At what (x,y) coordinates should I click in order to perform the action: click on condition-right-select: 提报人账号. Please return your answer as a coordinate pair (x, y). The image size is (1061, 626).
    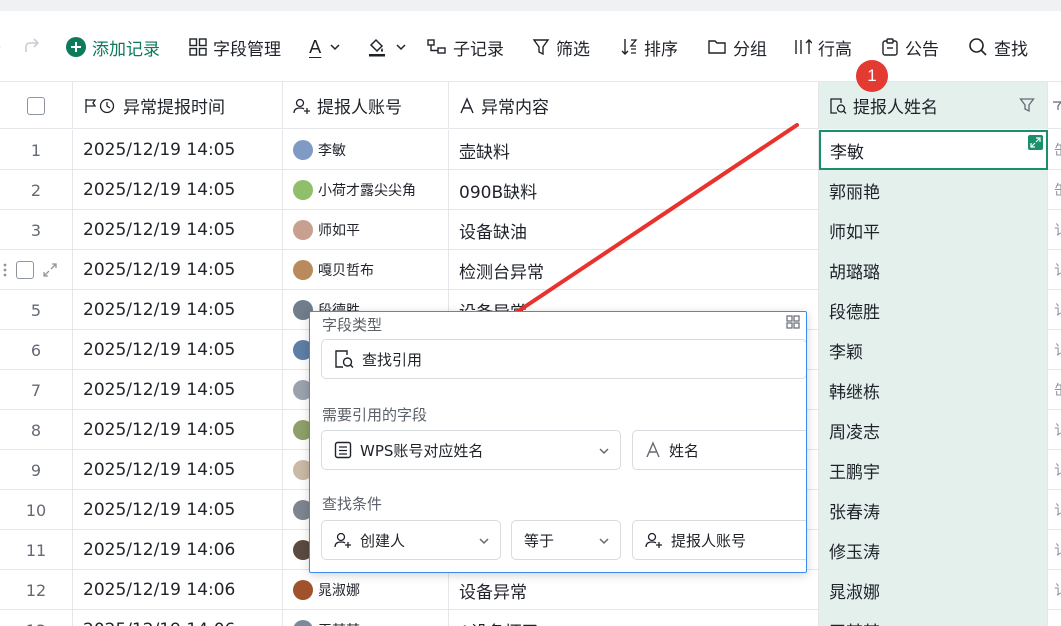
    Looking at the image, I should click on (719, 540).